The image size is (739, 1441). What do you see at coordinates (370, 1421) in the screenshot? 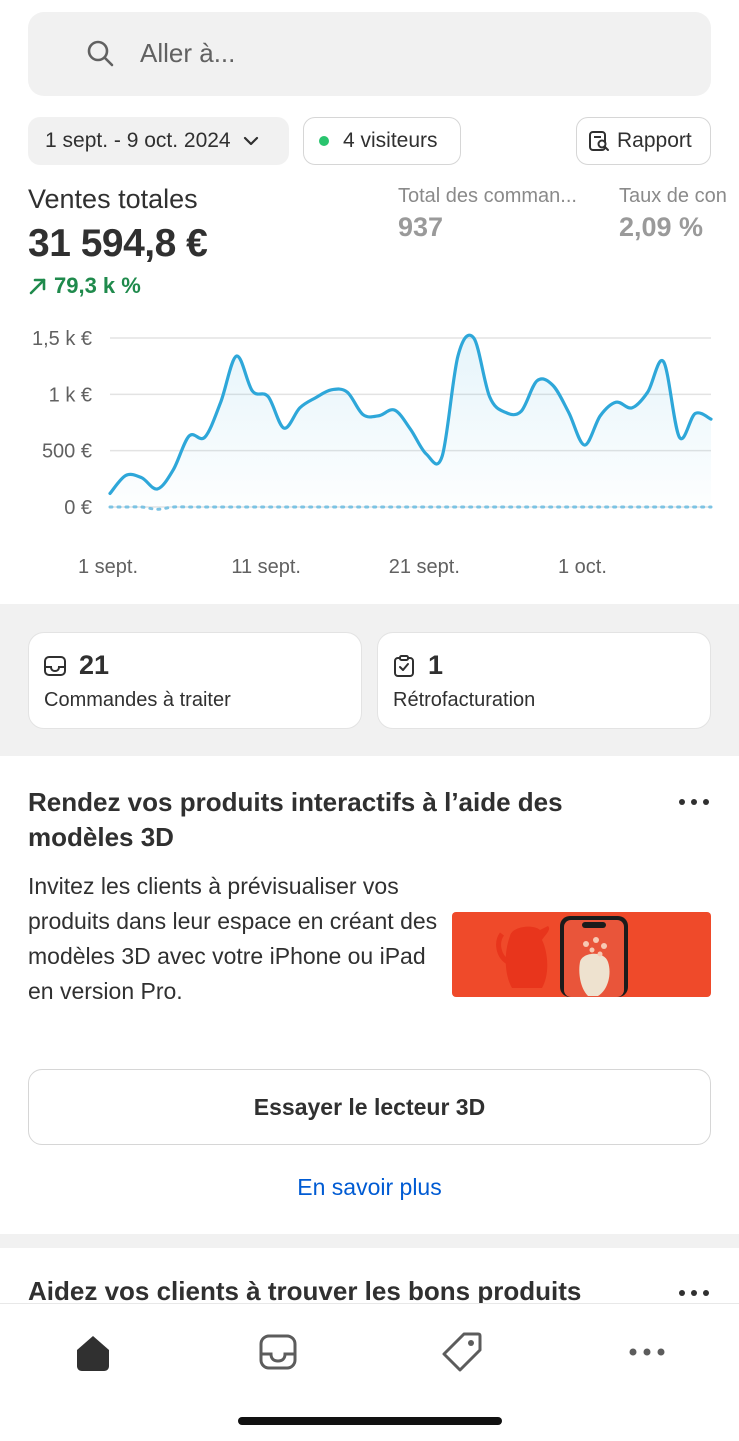
I see `home-indicator` at bounding box center [370, 1421].